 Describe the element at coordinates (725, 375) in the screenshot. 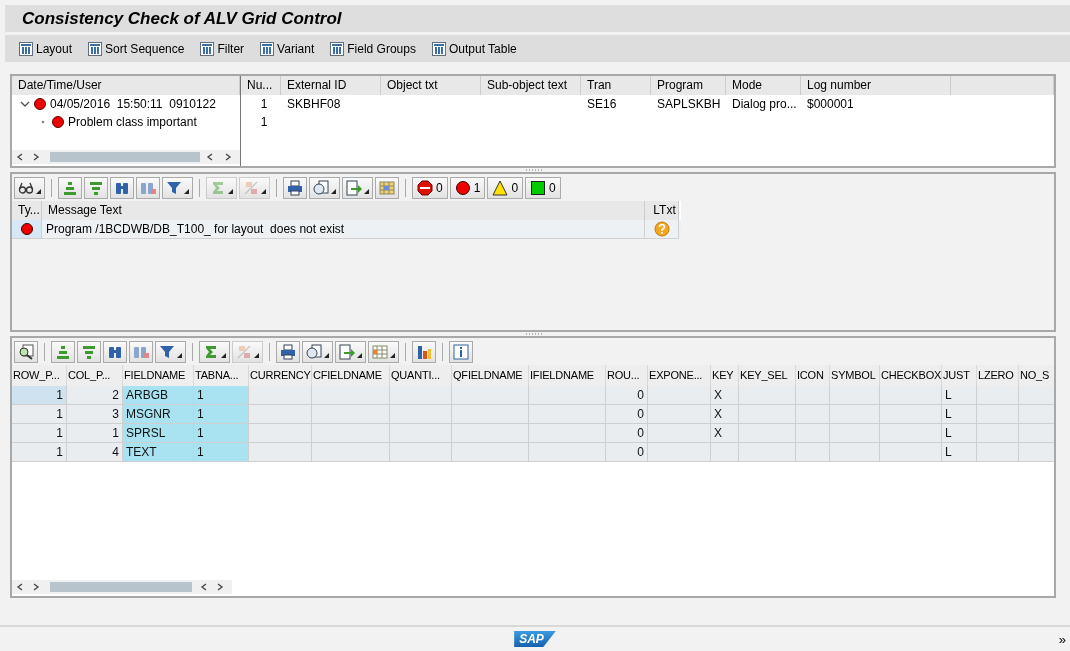

I see `column-header: KEY` at that location.